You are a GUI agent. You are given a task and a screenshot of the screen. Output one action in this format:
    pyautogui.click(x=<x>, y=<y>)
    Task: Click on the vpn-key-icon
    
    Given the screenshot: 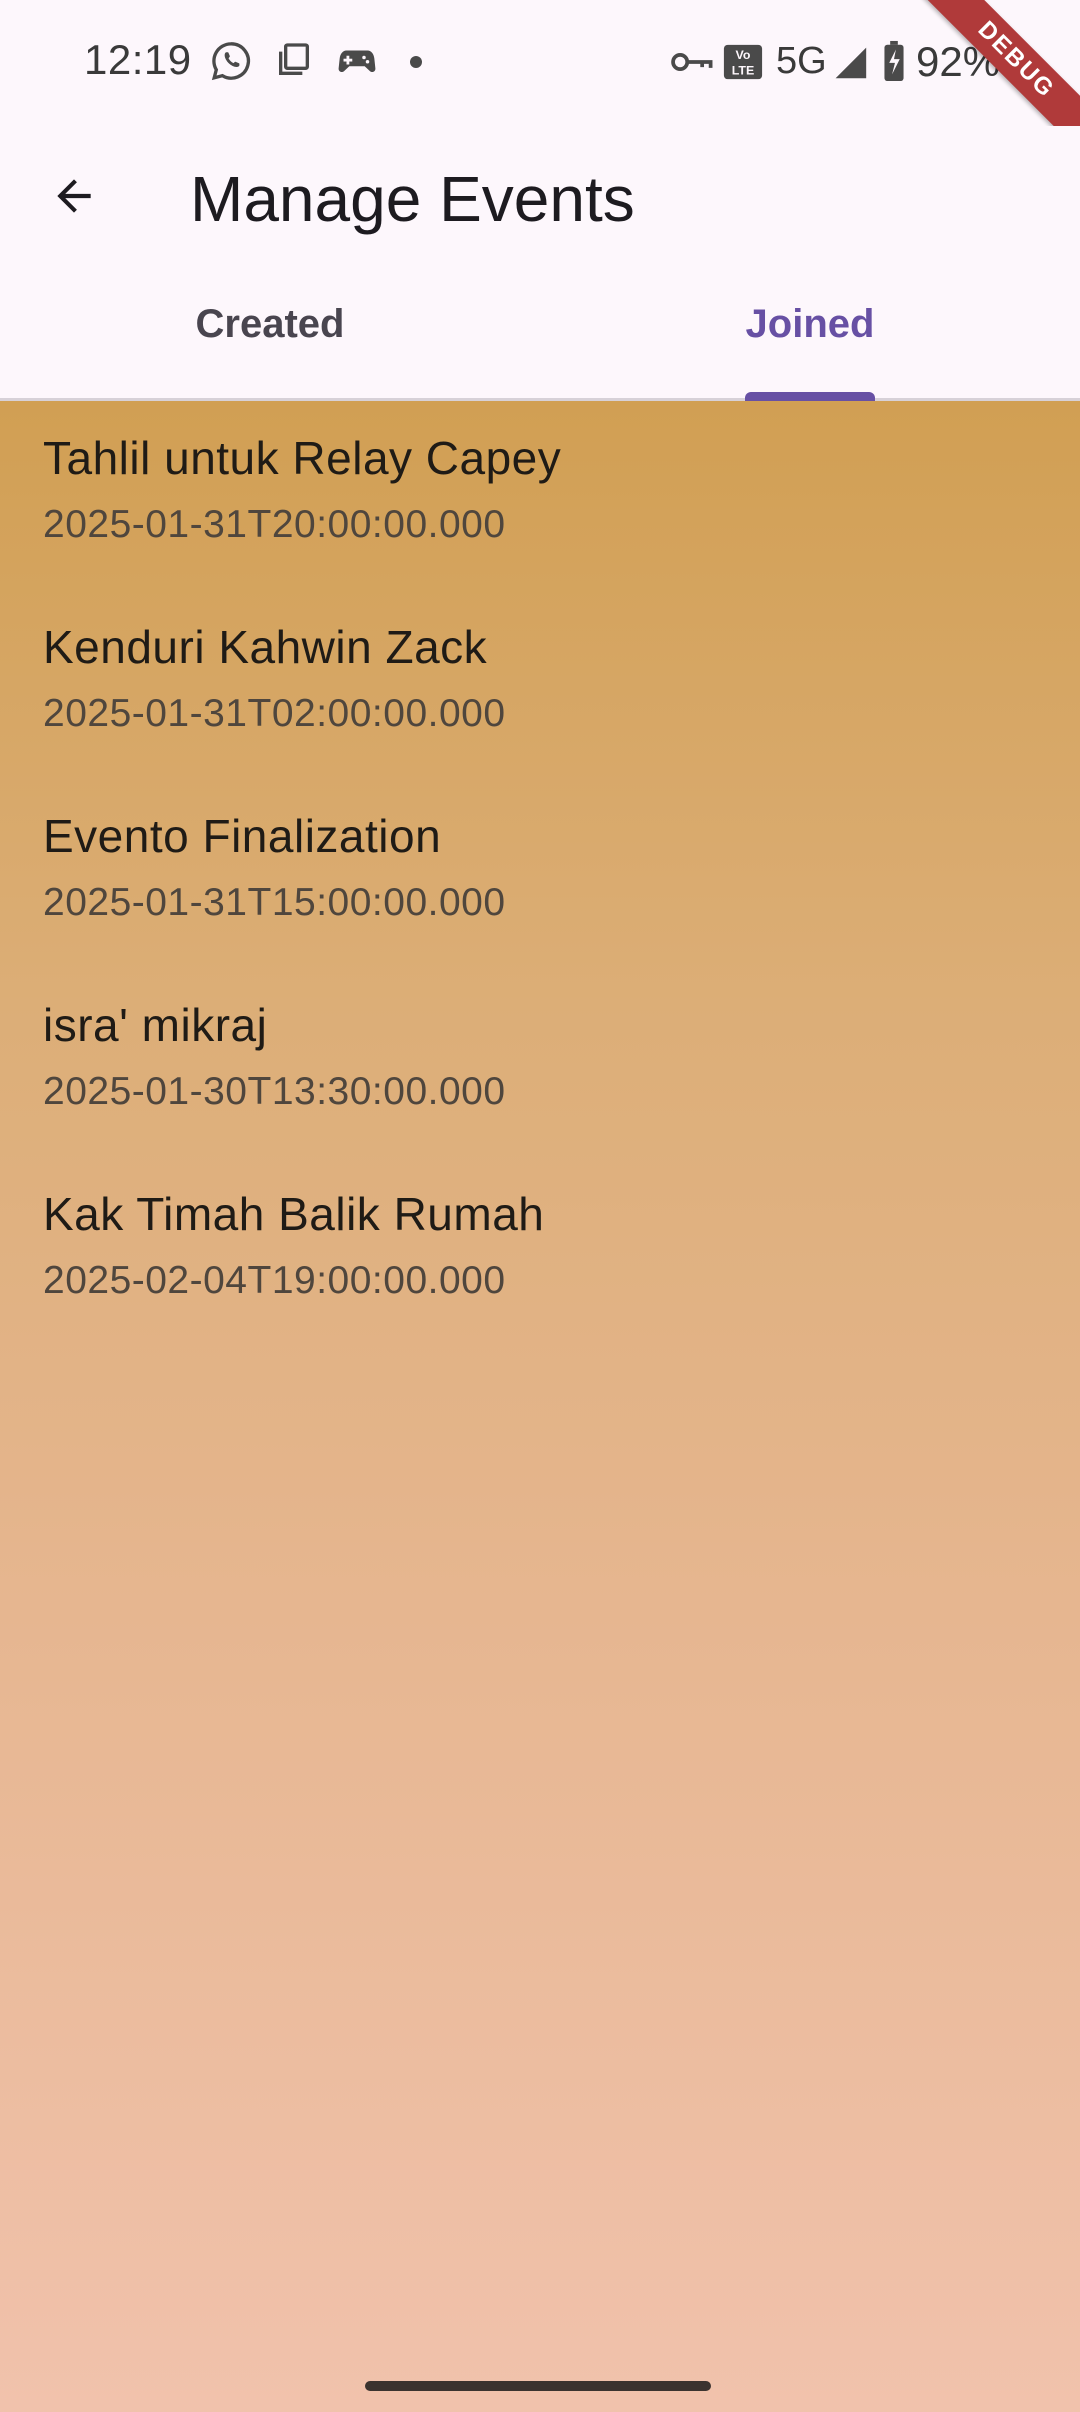 What is the action you would take?
    pyautogui.click(x=692, y=62)
    